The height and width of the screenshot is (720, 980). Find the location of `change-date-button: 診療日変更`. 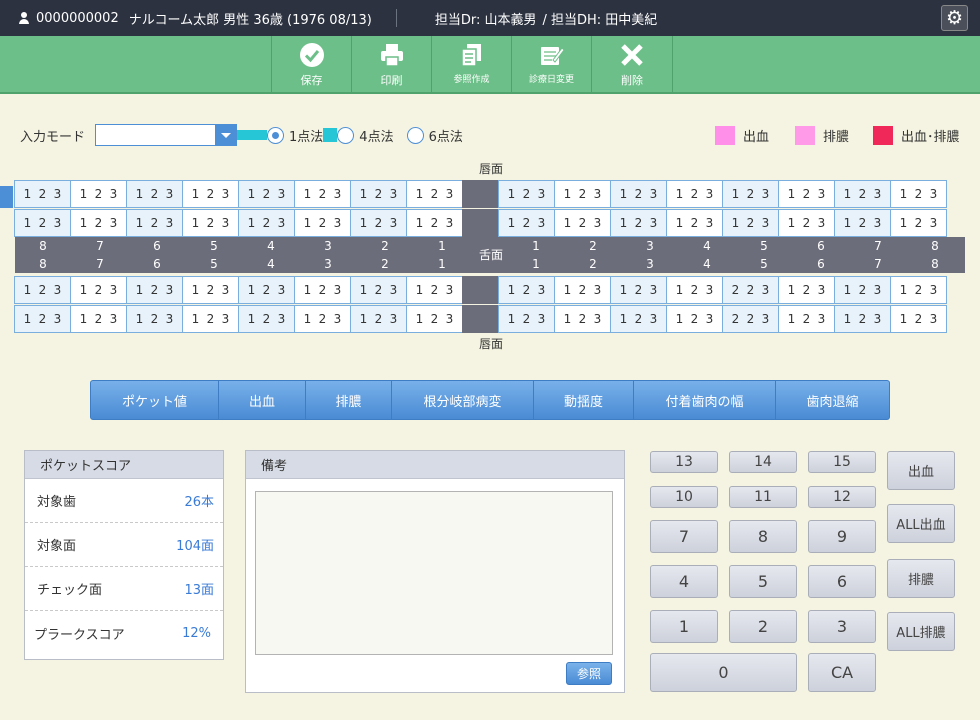

change-date-button: 診療日変更 is located at coordinates (551, 64).